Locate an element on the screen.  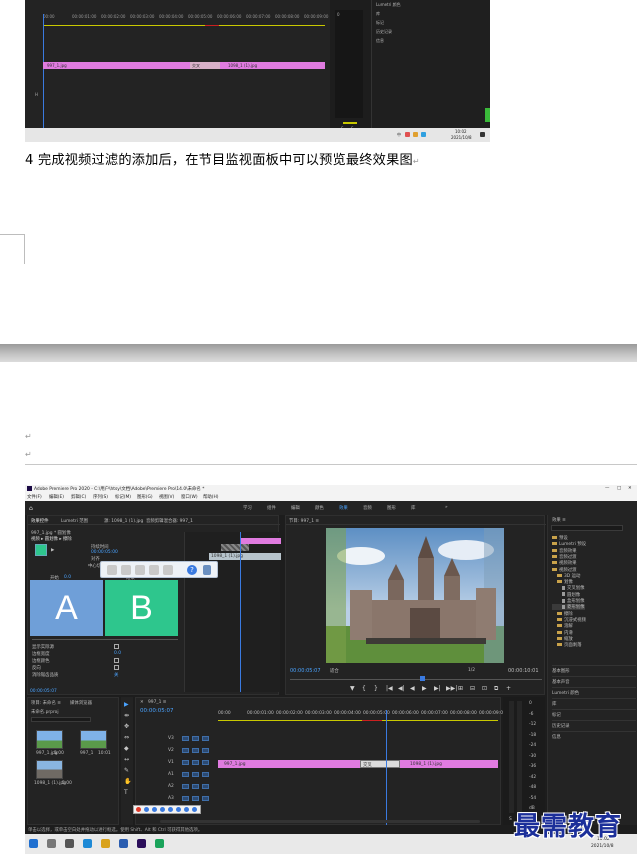
ec-playhead is located at coordinates (240, 612).